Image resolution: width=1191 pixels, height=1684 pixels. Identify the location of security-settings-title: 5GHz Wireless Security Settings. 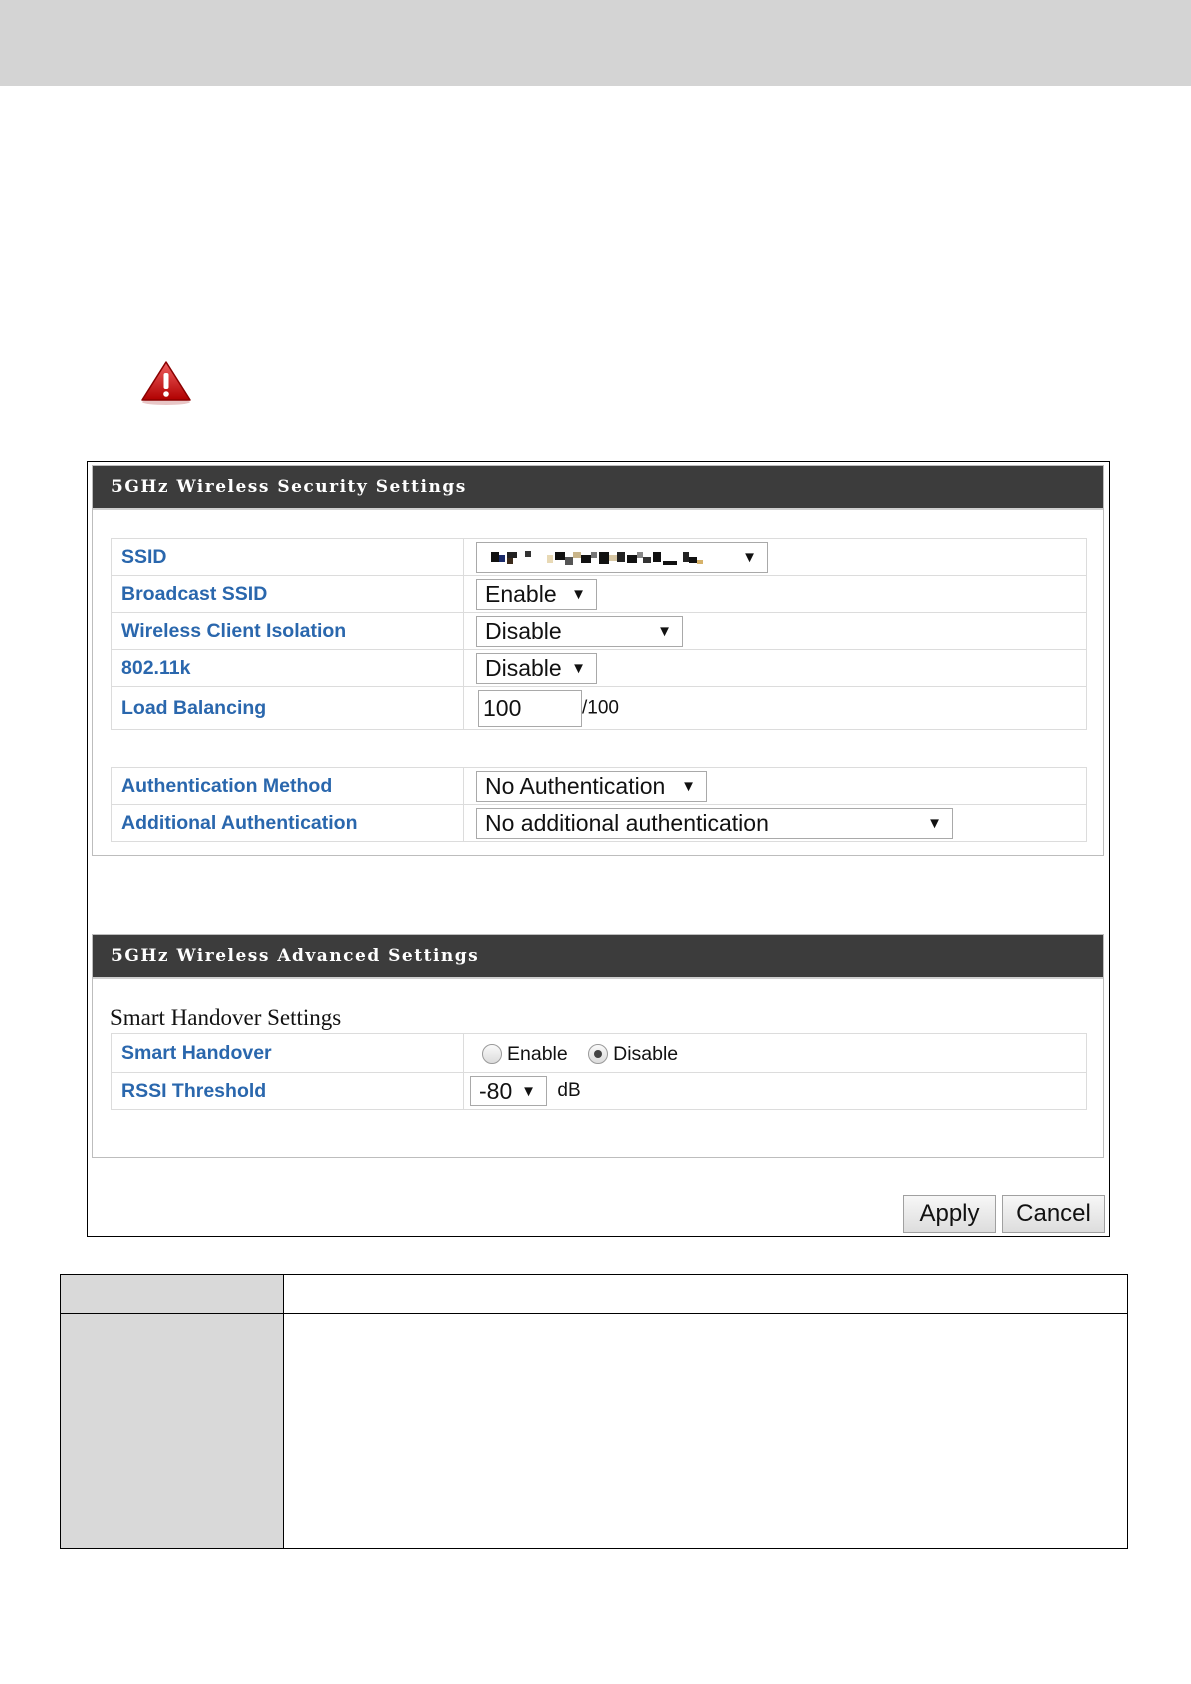
(598, 488).